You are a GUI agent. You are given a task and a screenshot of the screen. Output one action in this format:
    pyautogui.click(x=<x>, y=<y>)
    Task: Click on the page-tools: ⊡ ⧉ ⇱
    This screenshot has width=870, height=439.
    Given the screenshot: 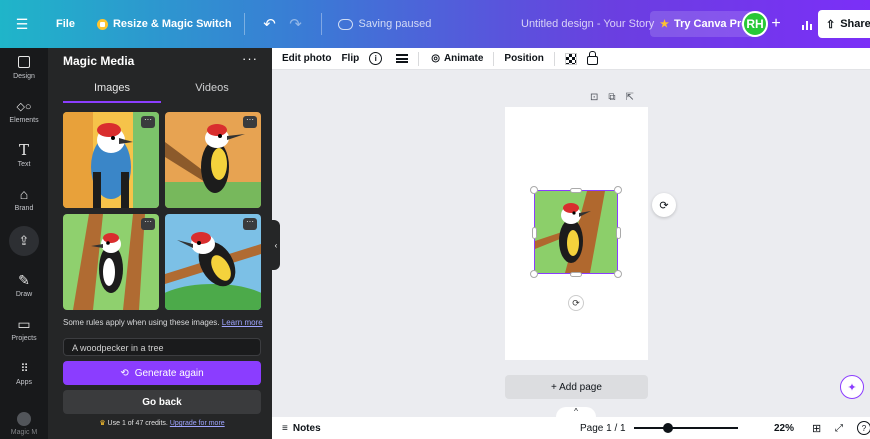 What is the action you would take?
    pyautogui.click(x=612, y=97)
    